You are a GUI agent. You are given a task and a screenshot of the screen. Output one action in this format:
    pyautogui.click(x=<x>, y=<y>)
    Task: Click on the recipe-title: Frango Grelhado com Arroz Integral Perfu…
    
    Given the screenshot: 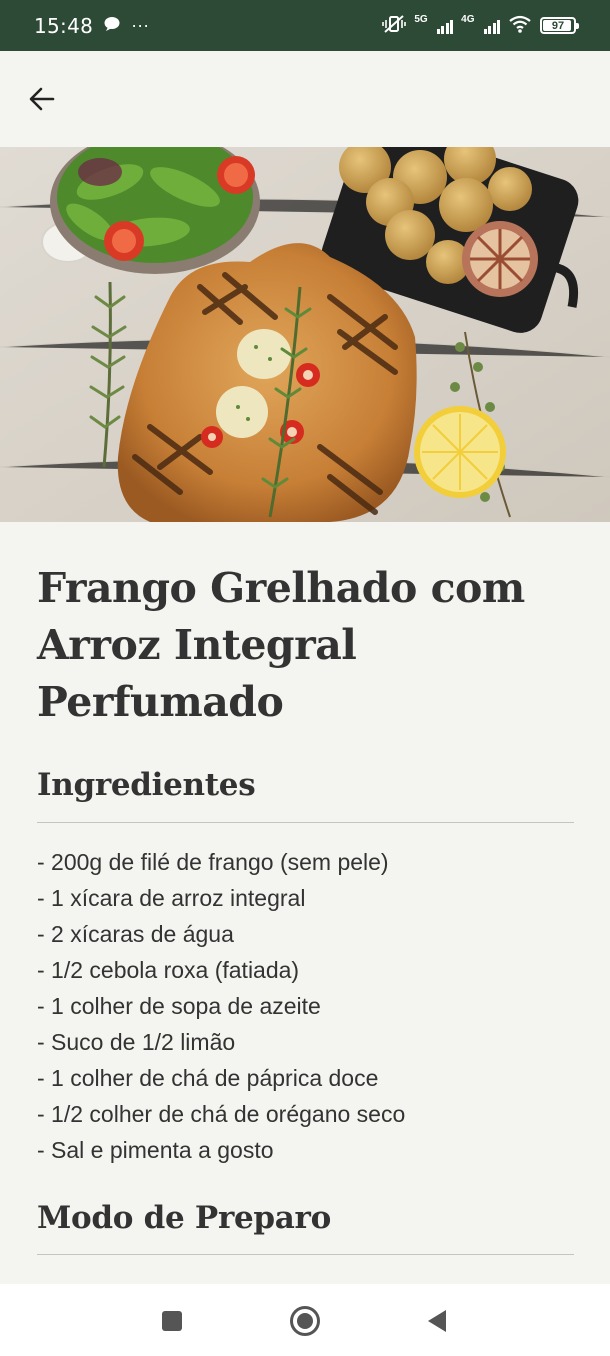 What is the action you would take?
    pyautogui.click(x=281, y=645)
    